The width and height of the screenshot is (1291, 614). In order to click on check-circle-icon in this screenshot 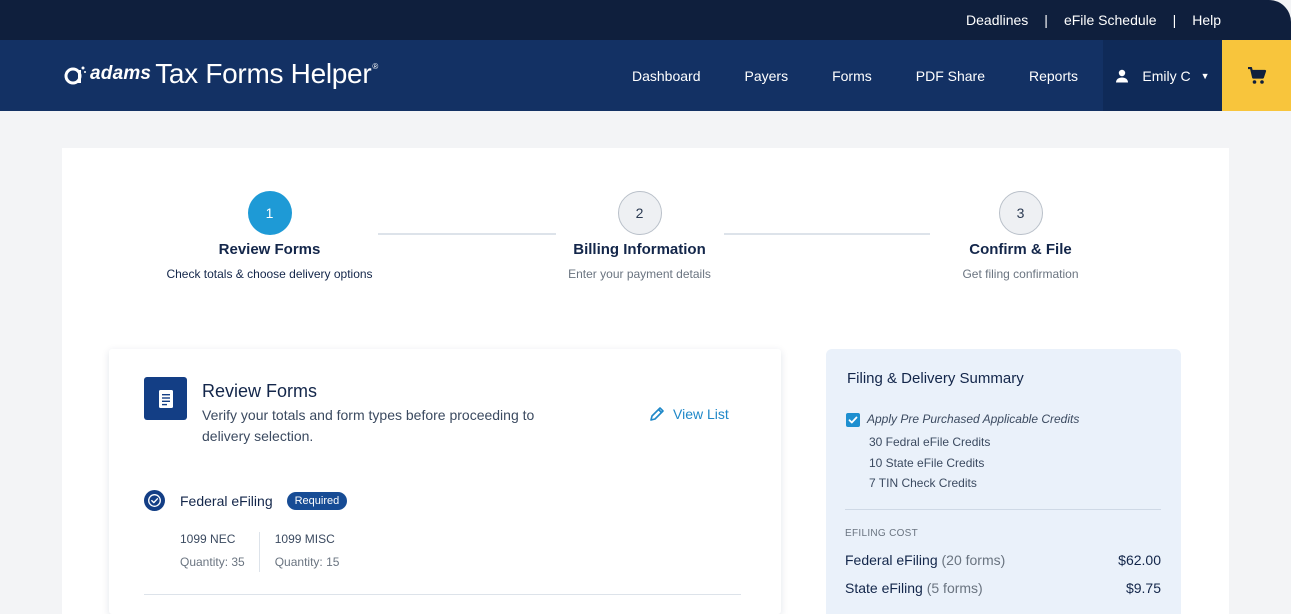, I will do `click(154, 500)`.